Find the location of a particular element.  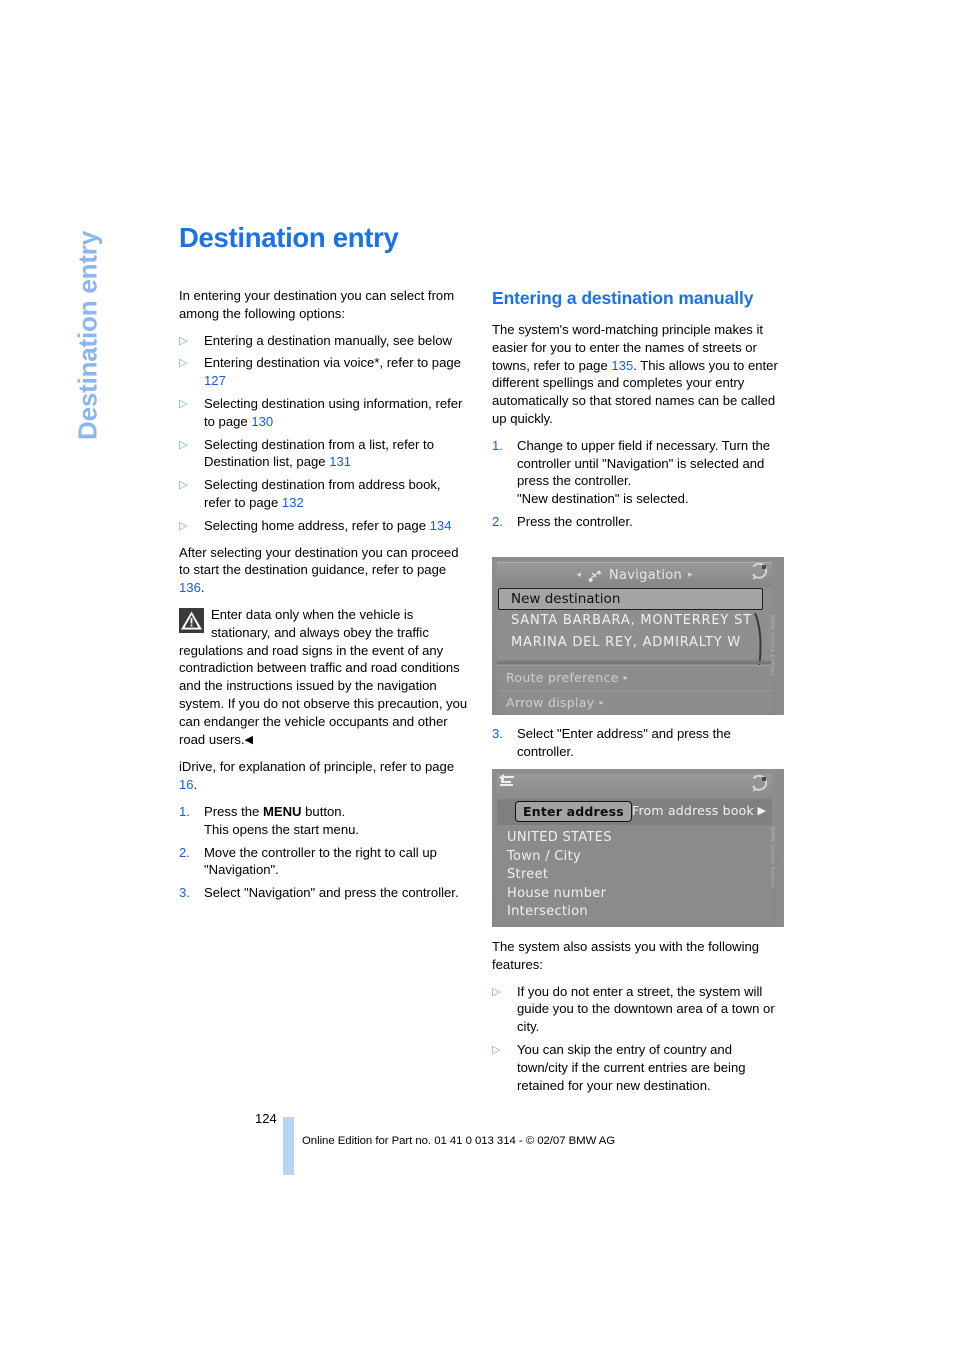

page-reference: 134 is located at coordinates (441, 525).